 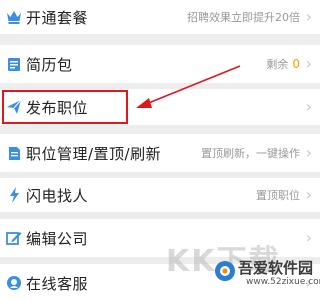 What do you see at coordinates (14, 64) in the screenshot?
I see `resume-package-icon` at bounding box center [14, 64].